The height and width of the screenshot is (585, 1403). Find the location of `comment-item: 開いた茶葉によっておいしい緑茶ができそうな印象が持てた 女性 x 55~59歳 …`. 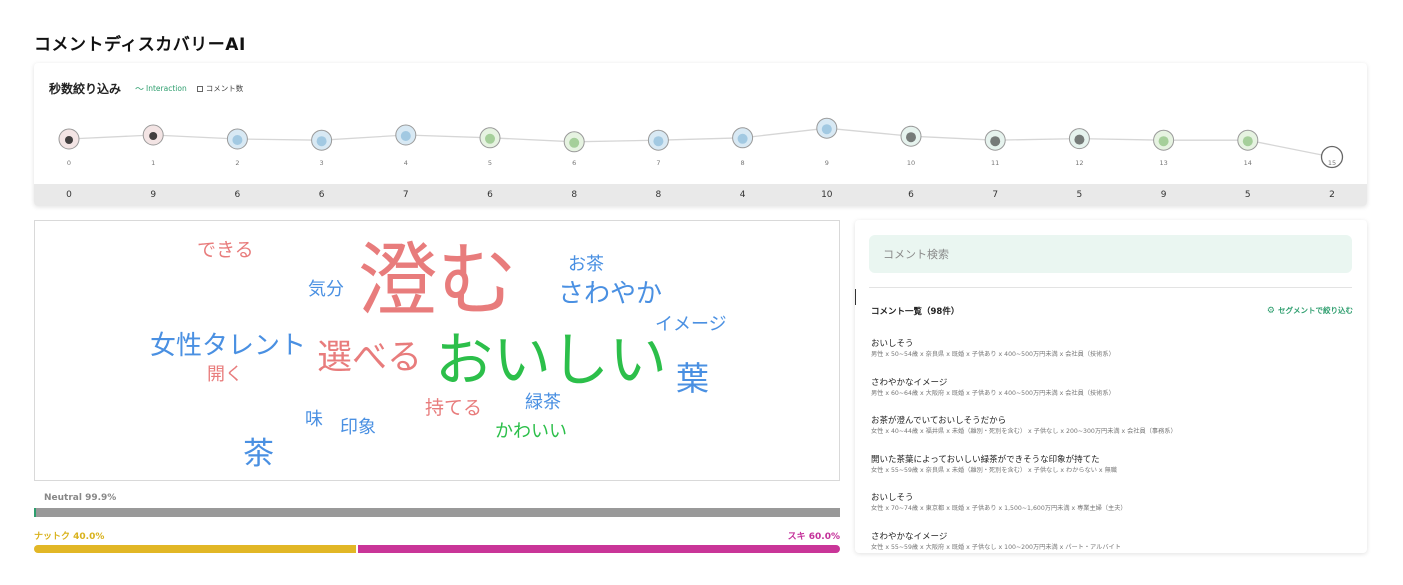

comment-item: 開いた茶葉によっておいしい緑茶ができそうな印象が持てた 女性 x 55~59歳 … is located at coordinates (1113, 473).